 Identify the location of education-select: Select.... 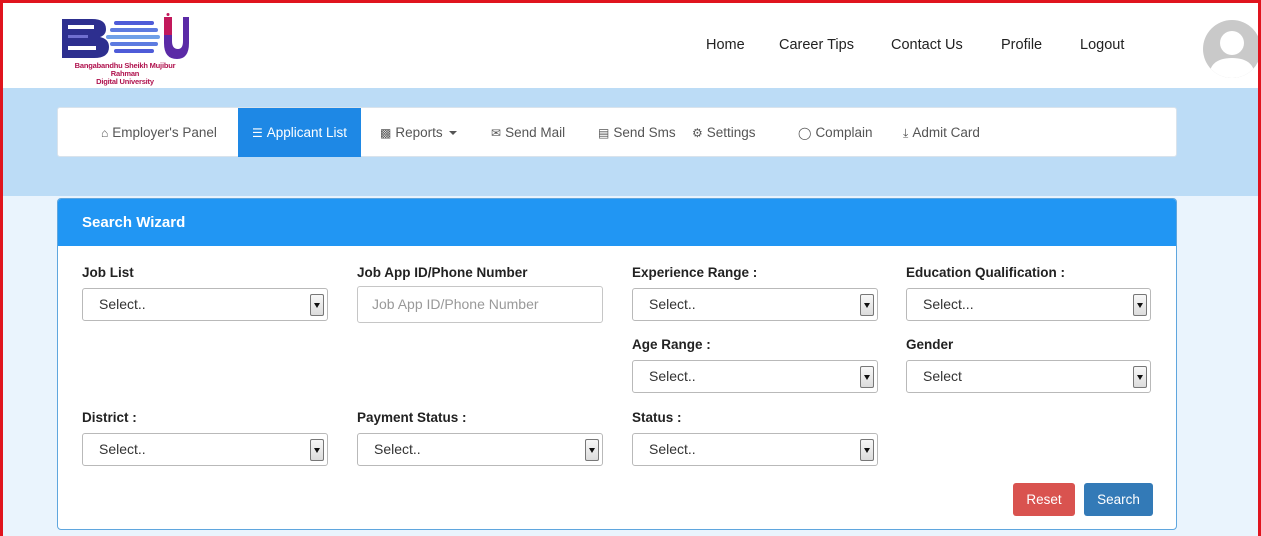
(1028, 304).